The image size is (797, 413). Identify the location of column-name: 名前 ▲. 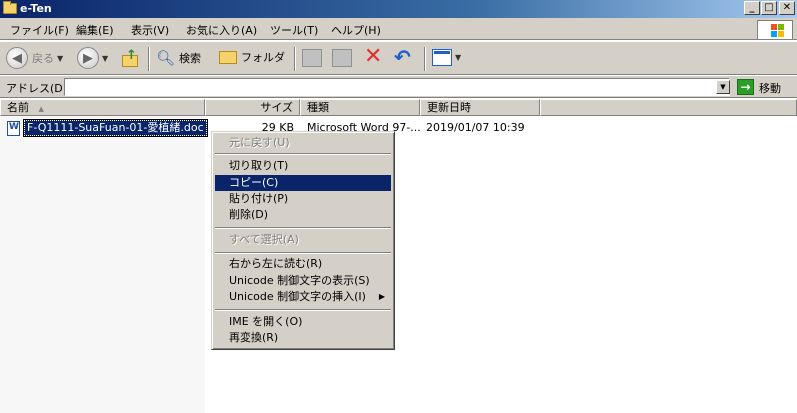
(102, 107).